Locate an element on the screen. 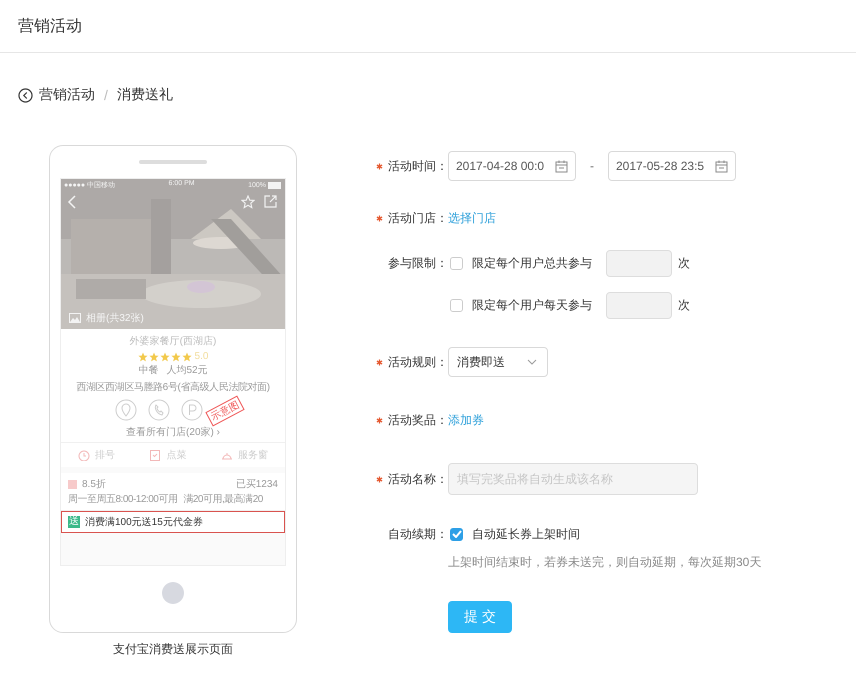  sold-count: 已买1234 is located at coordinates (257, 484).